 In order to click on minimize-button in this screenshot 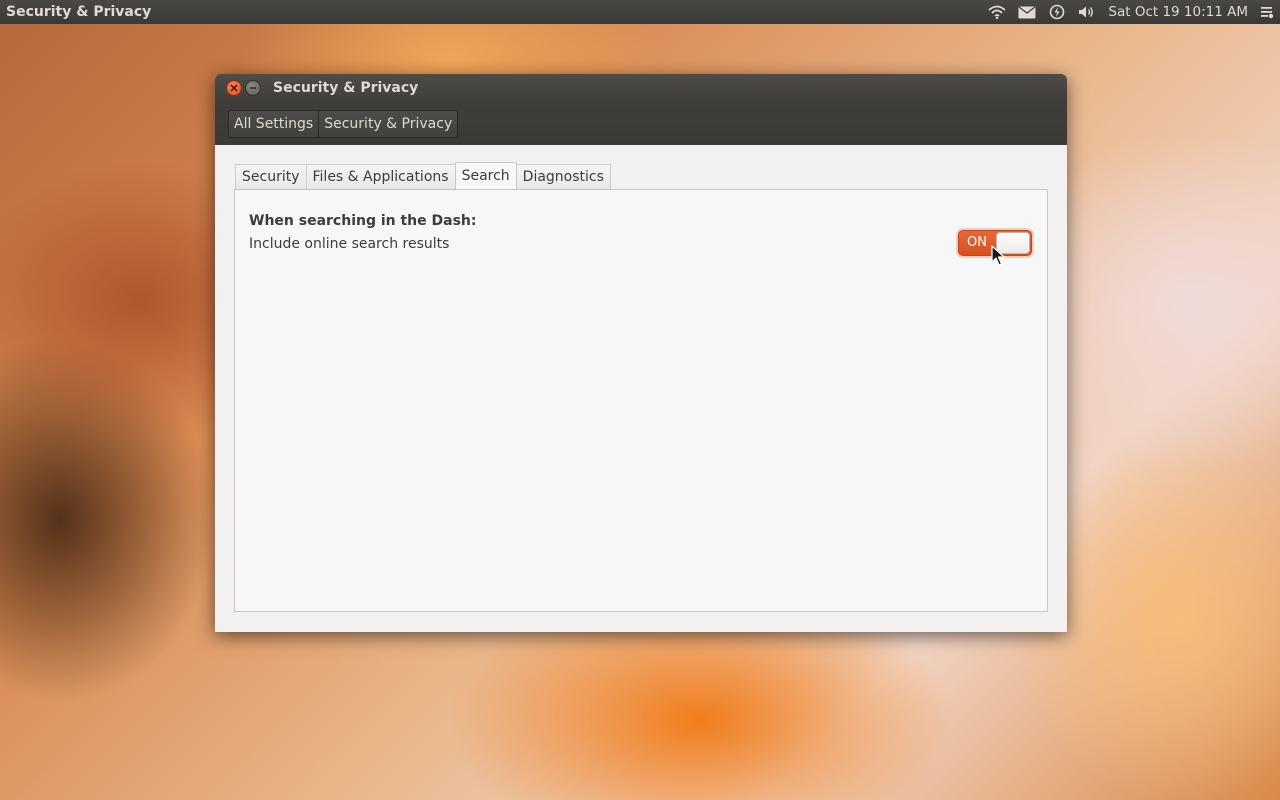, I will do `click(253, 88)`.